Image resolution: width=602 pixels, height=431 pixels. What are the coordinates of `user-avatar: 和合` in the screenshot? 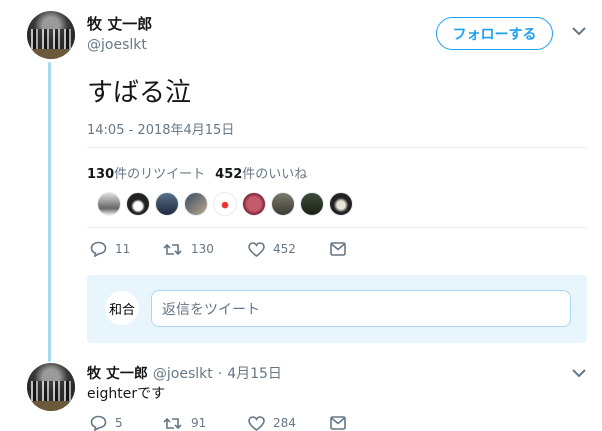 It's located at (122, 308).